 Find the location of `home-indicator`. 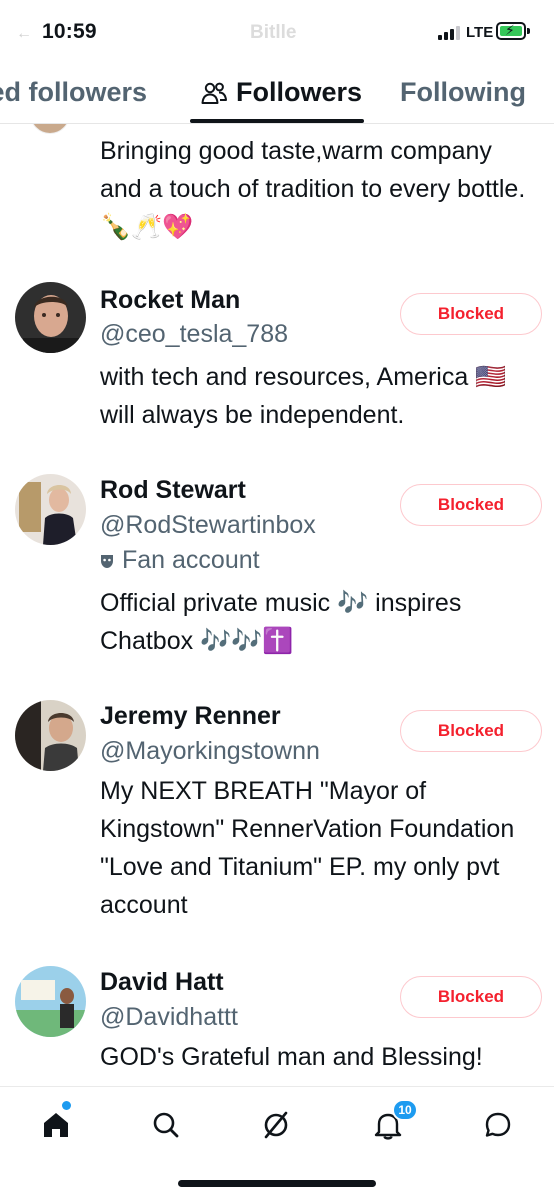

home-indicator is located at coordinates (277, 1183).